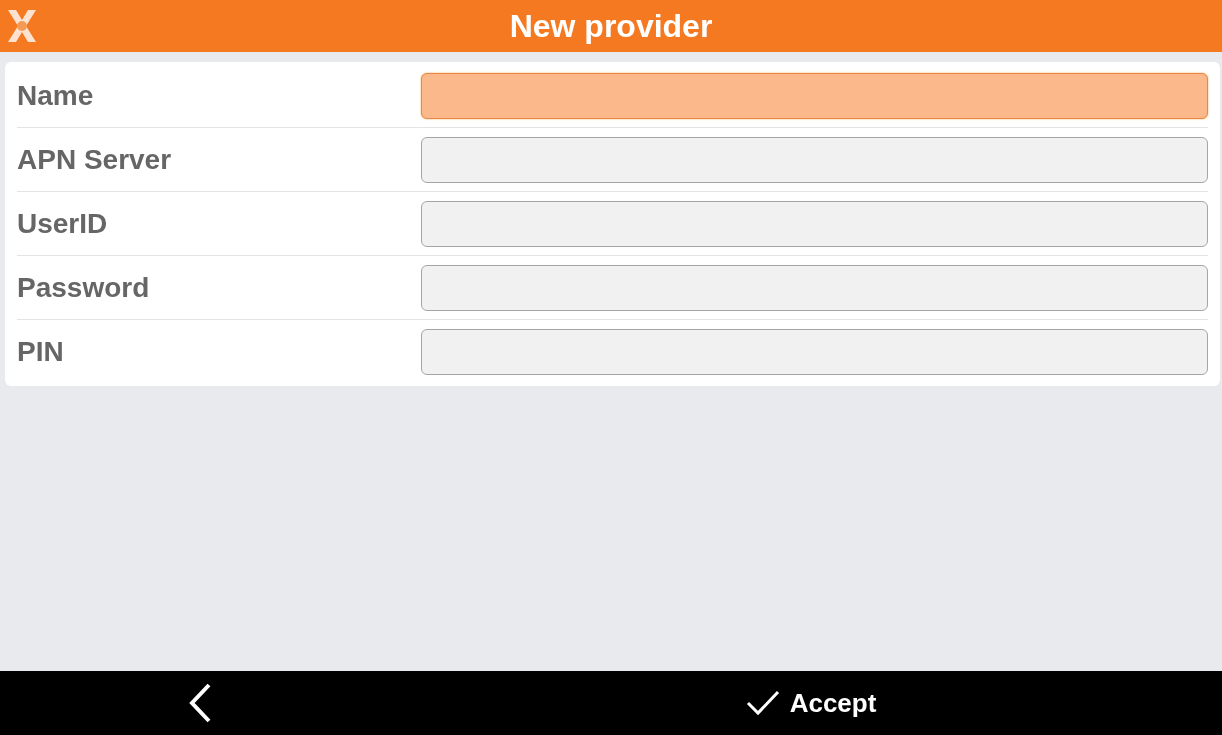 This screenshot has height=735, width=1222. What do you see at coordinates (41, 352) in the screenshot?
I see `field-label: PIN` at bounding box center [41, 352].